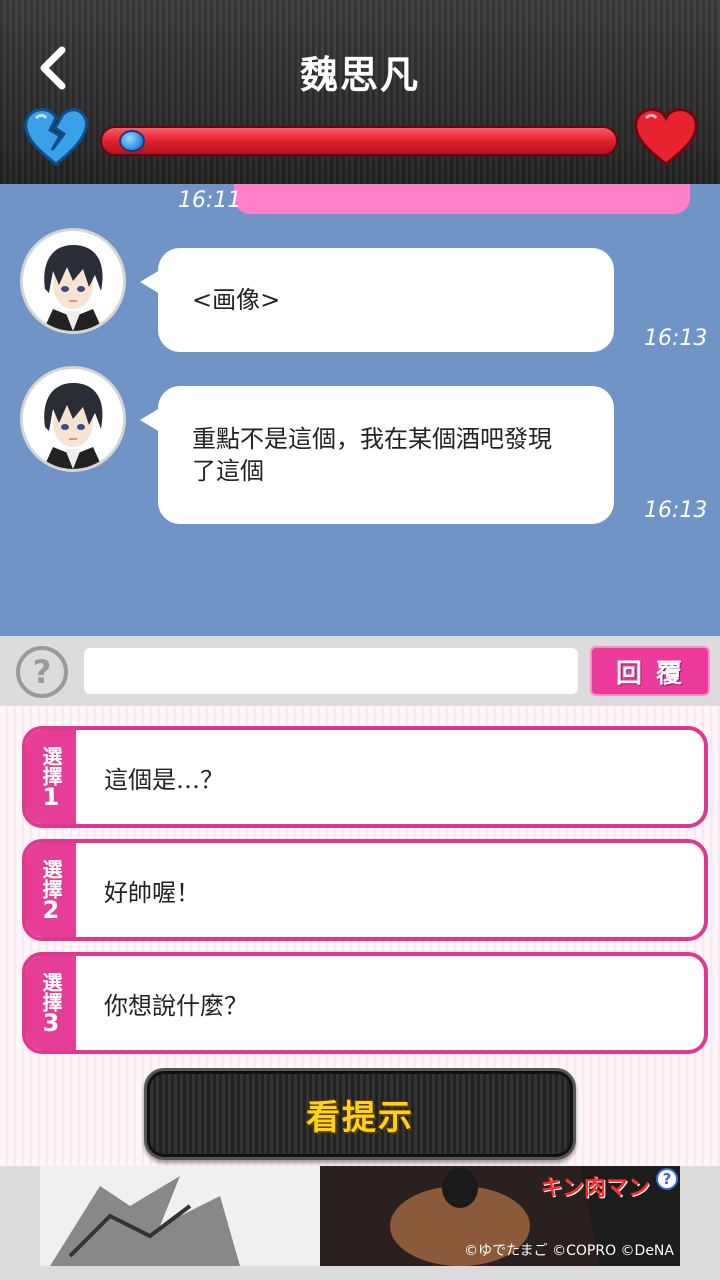 This screenshot has width=720, height=1280. I want to click on message-text: 重點不是這個，我在某個酒吧發現了這個, so click(372, 455).